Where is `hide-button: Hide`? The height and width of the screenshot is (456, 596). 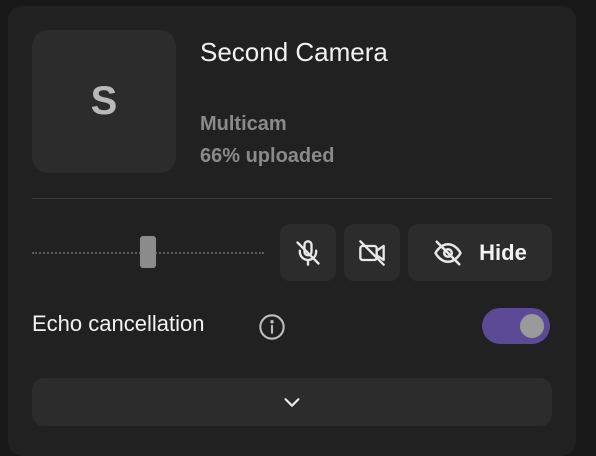
hide-button: Hide is located at coordinates (480, 252).